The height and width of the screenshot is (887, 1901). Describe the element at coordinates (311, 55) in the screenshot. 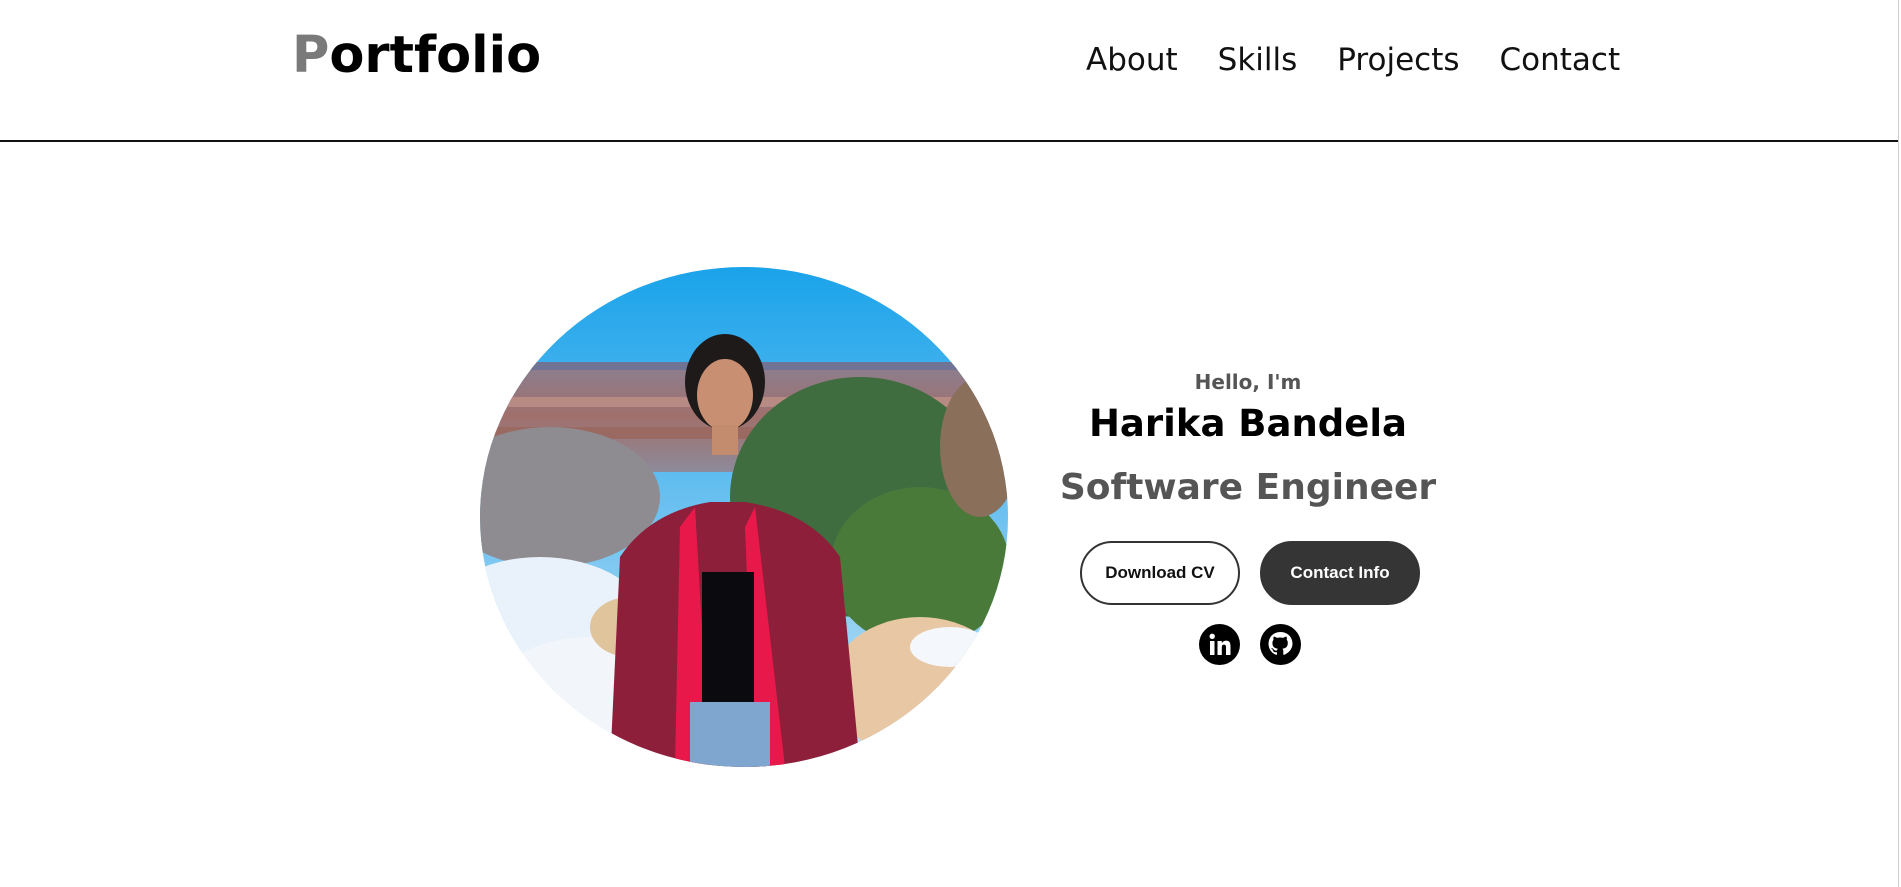

I see `logo-first-letter: P` at that location.